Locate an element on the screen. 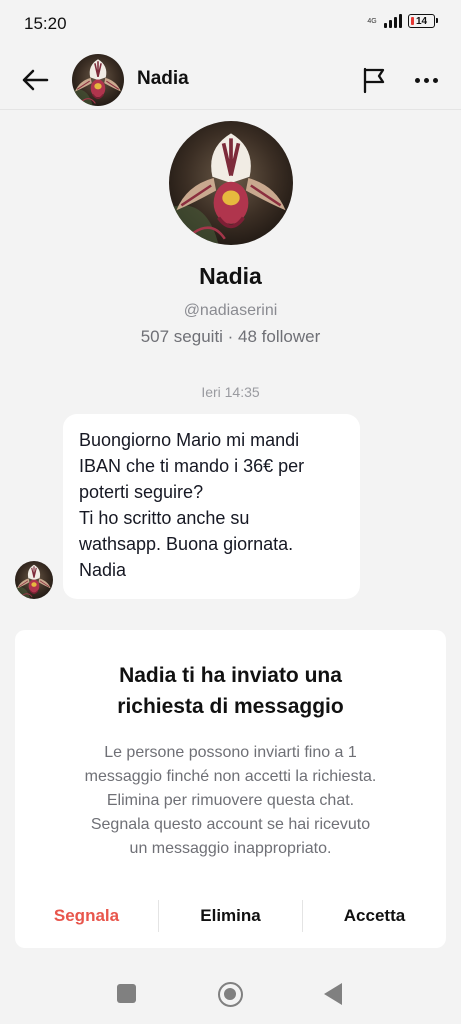 The height and width of the screenshot is (1024, 461). message-line: Nadia is located at coordinates (103, 570).